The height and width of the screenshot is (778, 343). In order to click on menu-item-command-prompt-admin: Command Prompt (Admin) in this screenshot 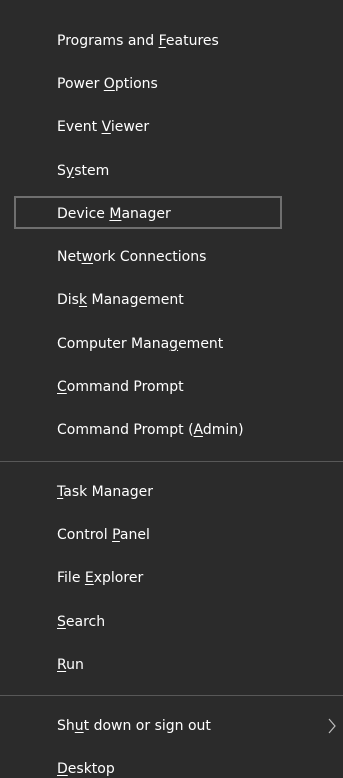, I will do `click(171, 430)`.